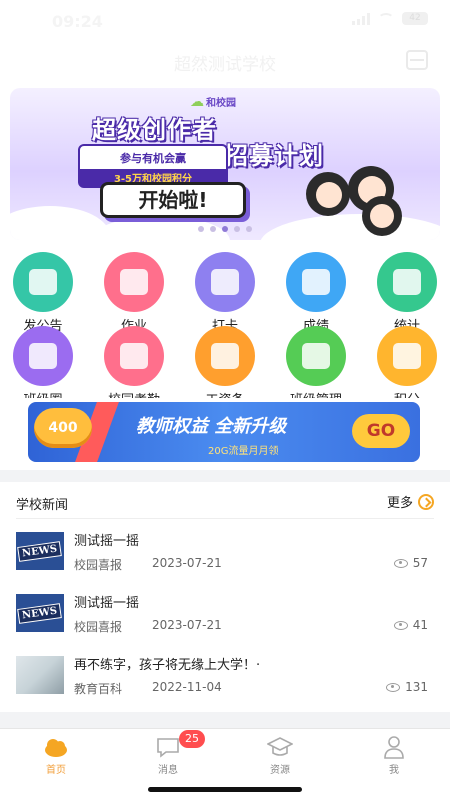 The width and height of the screenshot is (450, 800). I want to click on grid-item-points: 积分, so click(407, 367).